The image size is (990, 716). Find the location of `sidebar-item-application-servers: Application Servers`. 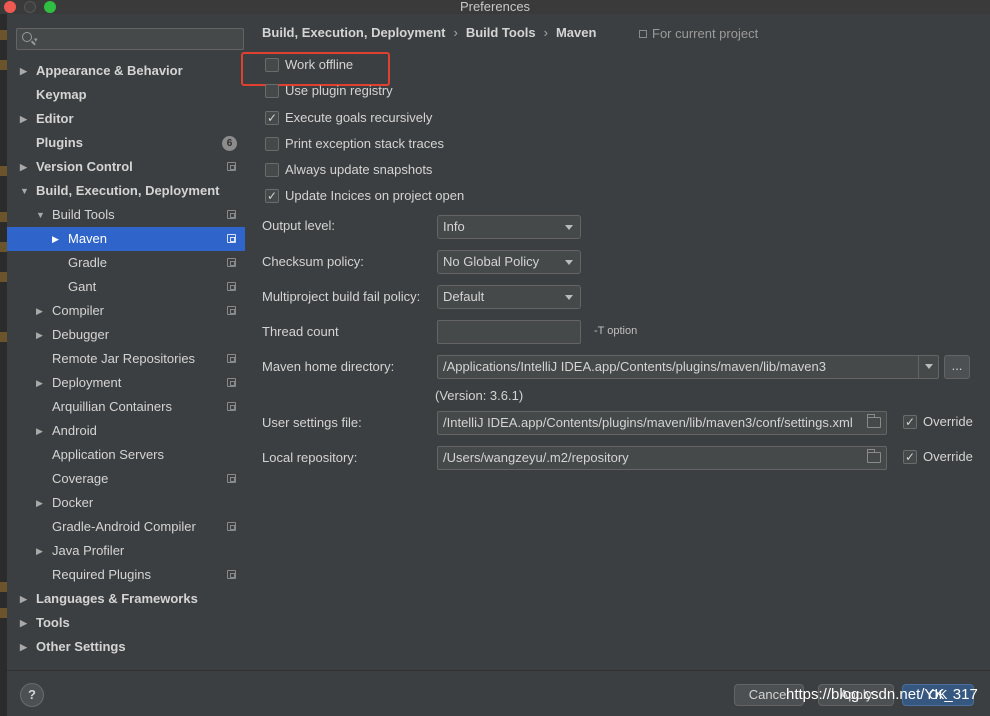

sidebar-item-application-servers: Application Servers is located at coordinates (126, 455).